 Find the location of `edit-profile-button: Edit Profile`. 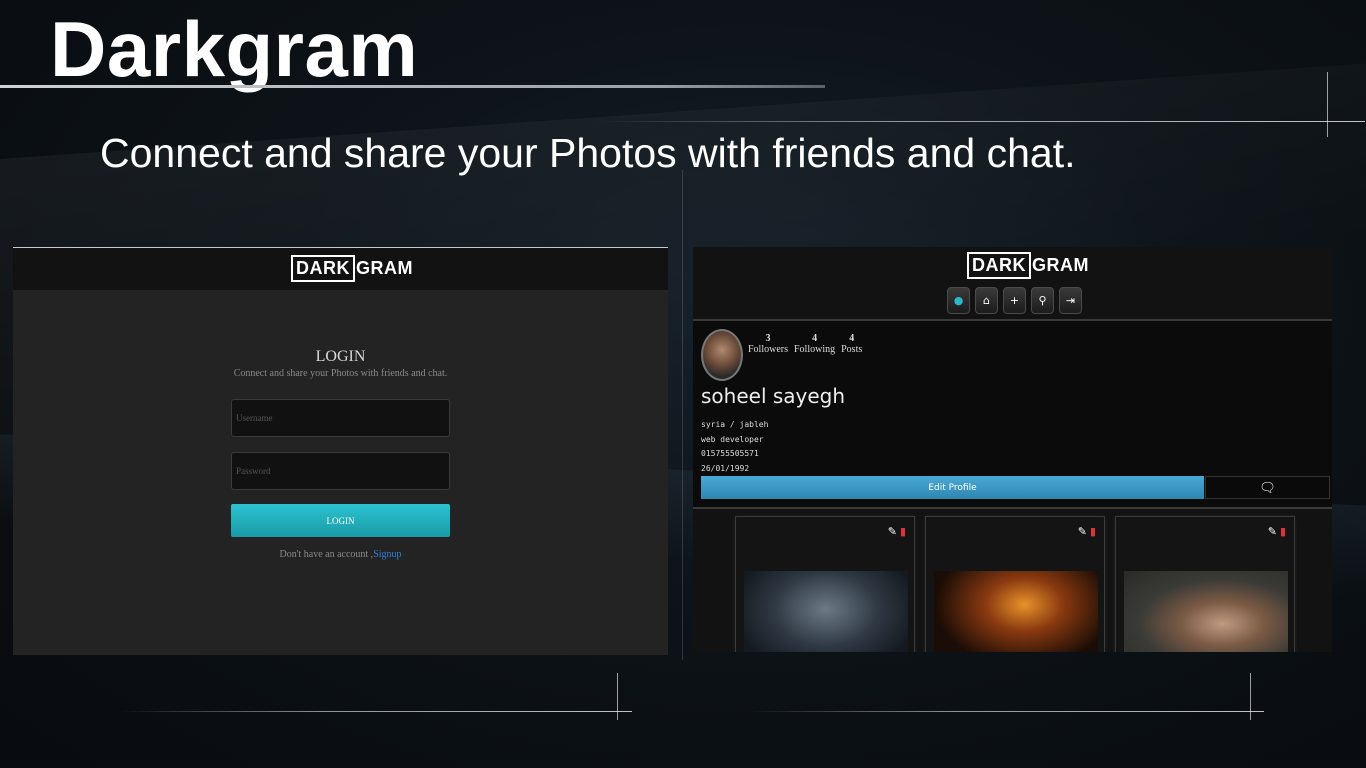

edit-profile-button: Edit Profile is located at coordinates (952, 487).